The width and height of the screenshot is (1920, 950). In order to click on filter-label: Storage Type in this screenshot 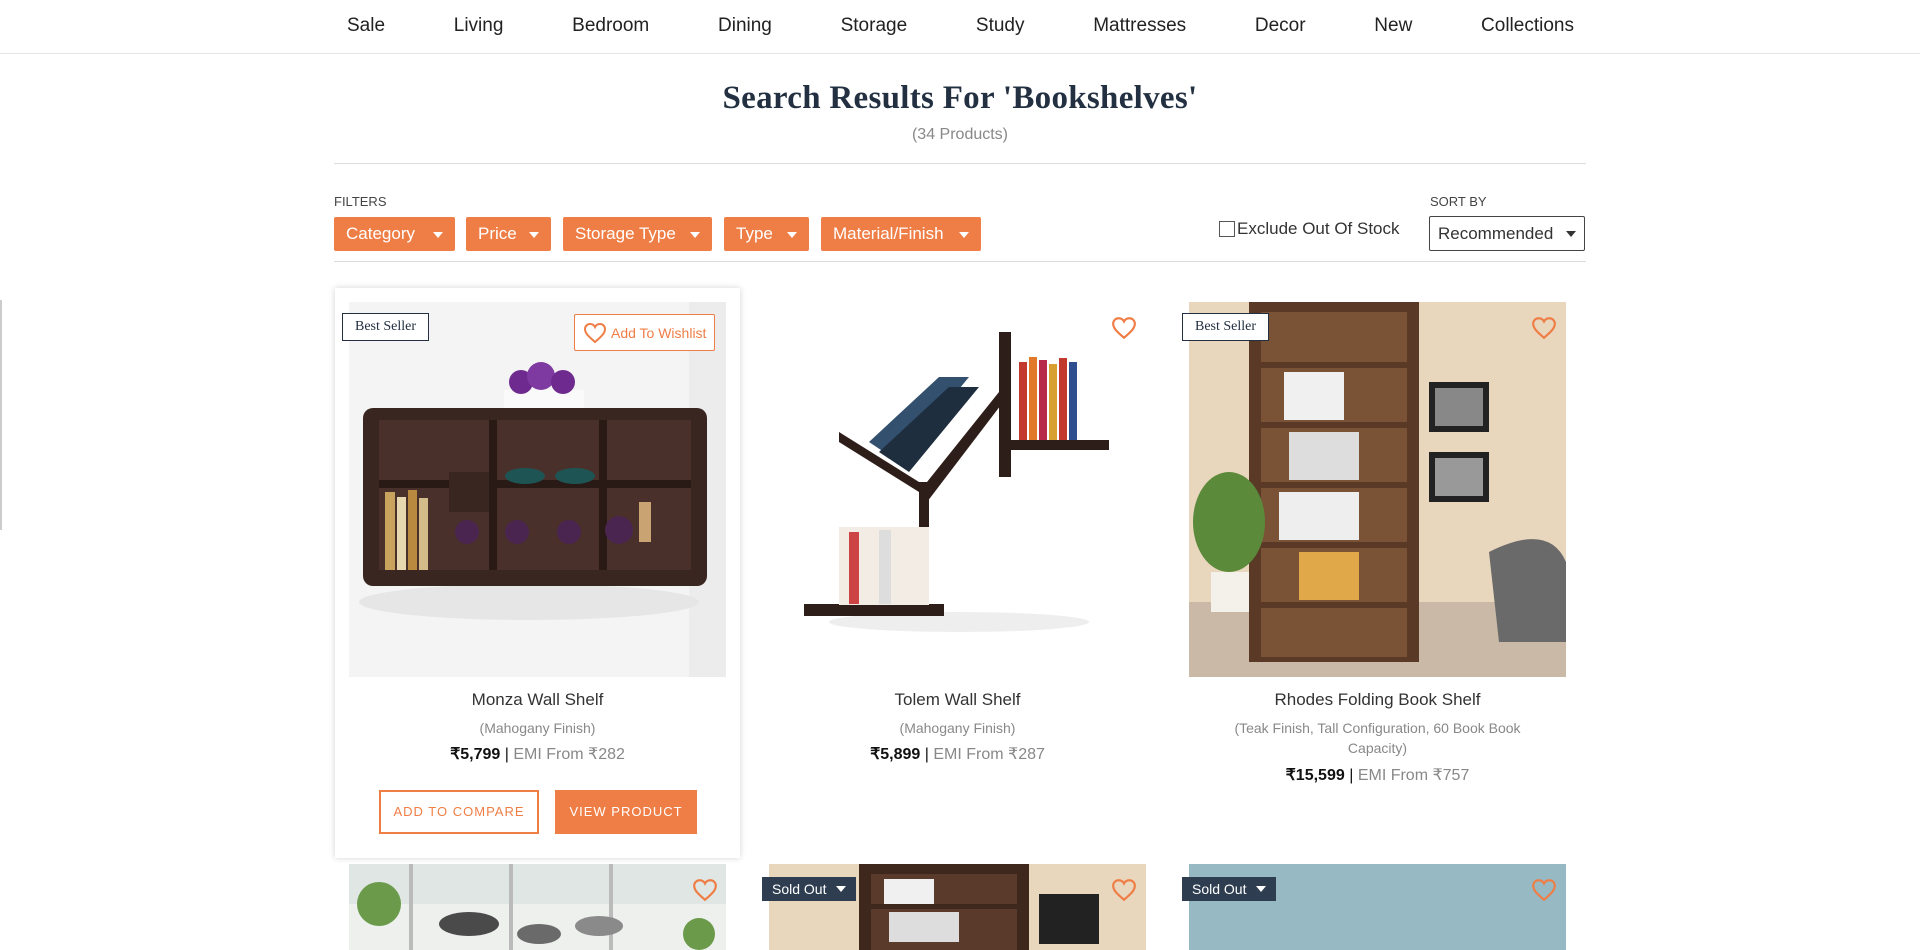, I will do `click(625, 233)`.